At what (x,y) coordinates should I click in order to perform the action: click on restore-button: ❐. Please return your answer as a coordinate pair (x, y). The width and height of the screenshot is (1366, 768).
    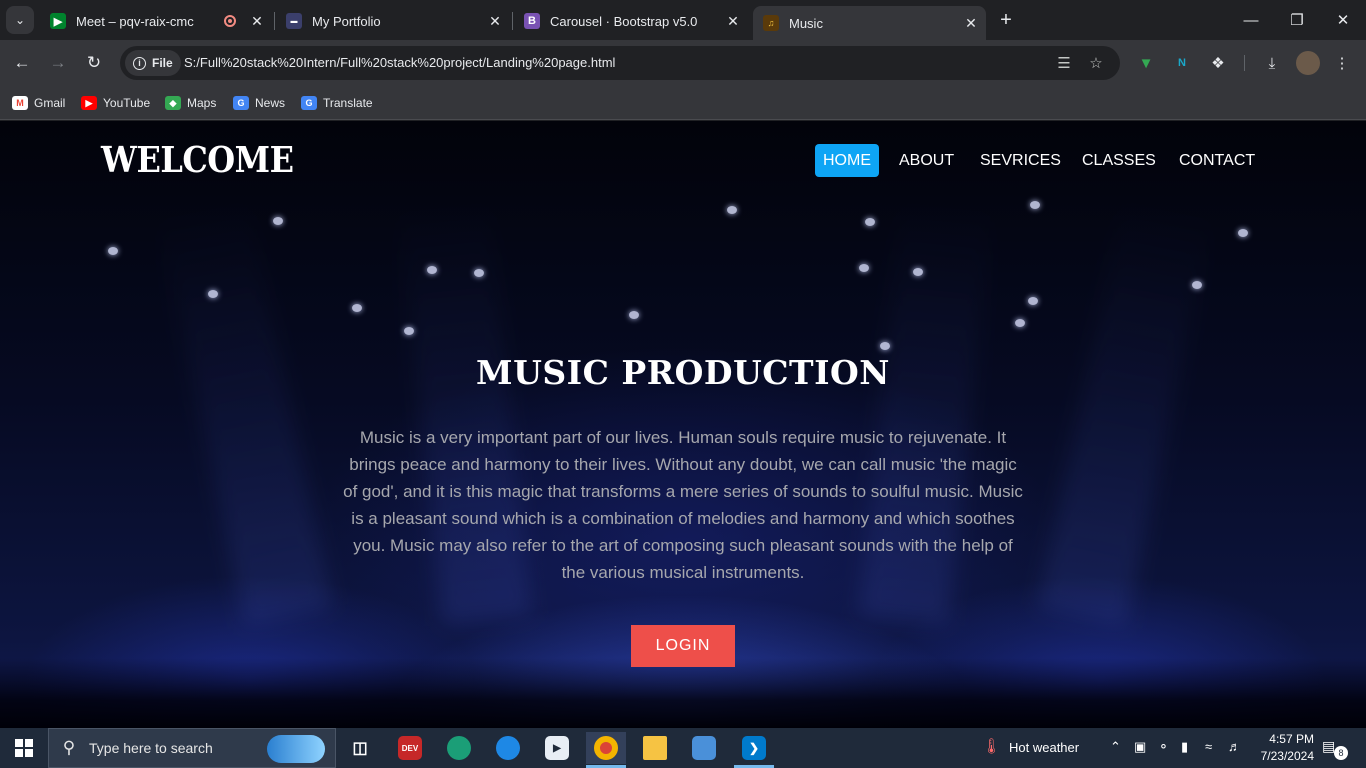
    Looking at the image, I should click on (1297, 20).